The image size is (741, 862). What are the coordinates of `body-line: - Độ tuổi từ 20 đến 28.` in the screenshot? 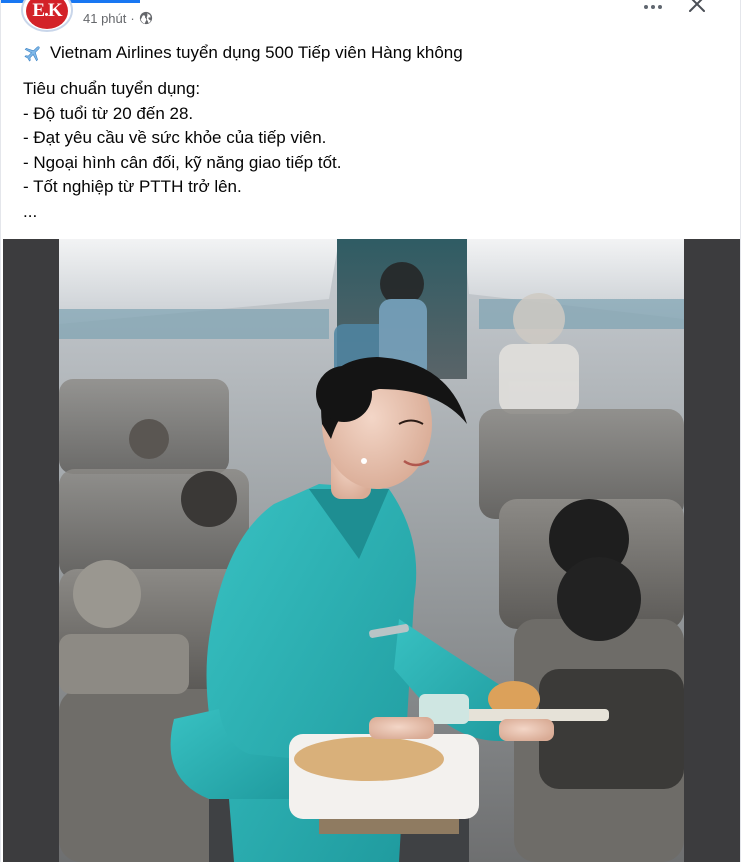 It's located at (108, 113).